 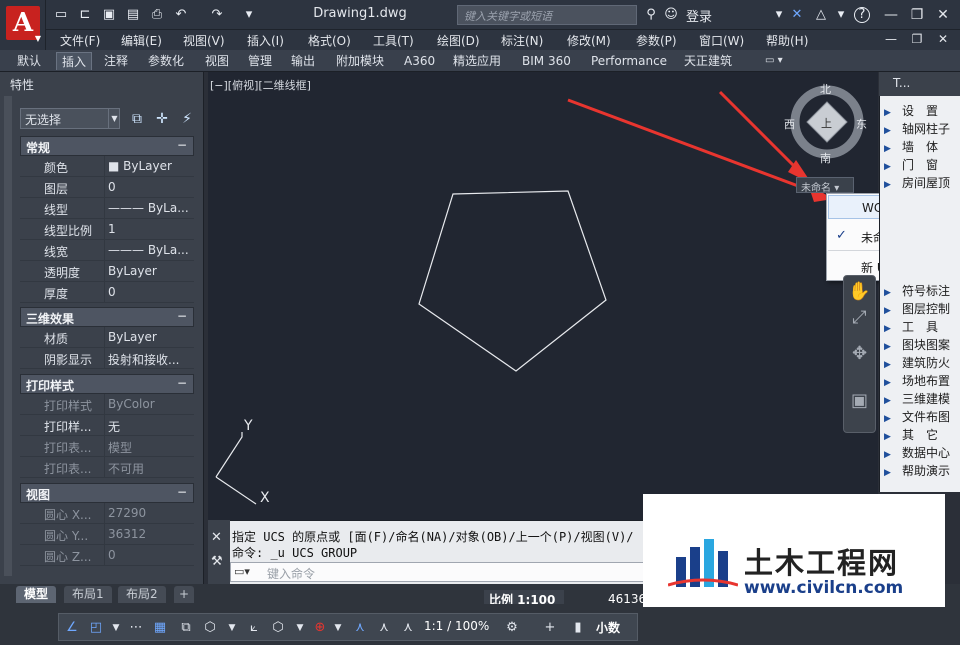 I want to click on isolate-icon: ▮, so click(x=578, y=628).